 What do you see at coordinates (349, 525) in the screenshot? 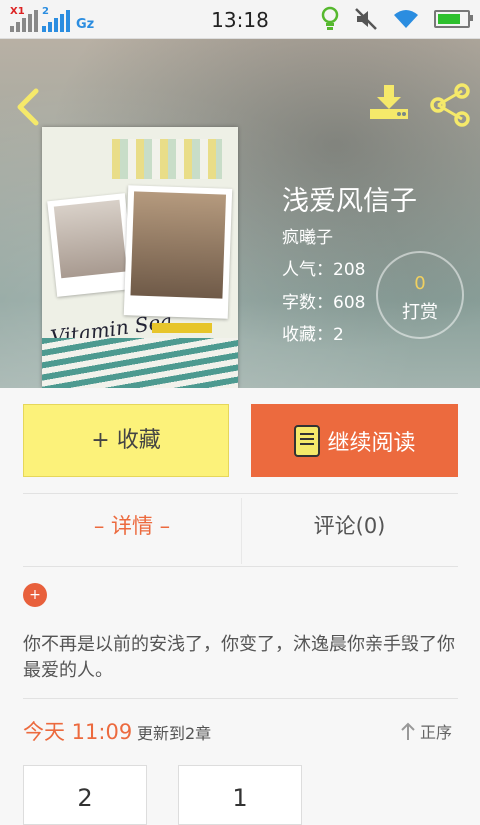
I see `tab-comments: 评论(0)` at bounding box center [349, 525].